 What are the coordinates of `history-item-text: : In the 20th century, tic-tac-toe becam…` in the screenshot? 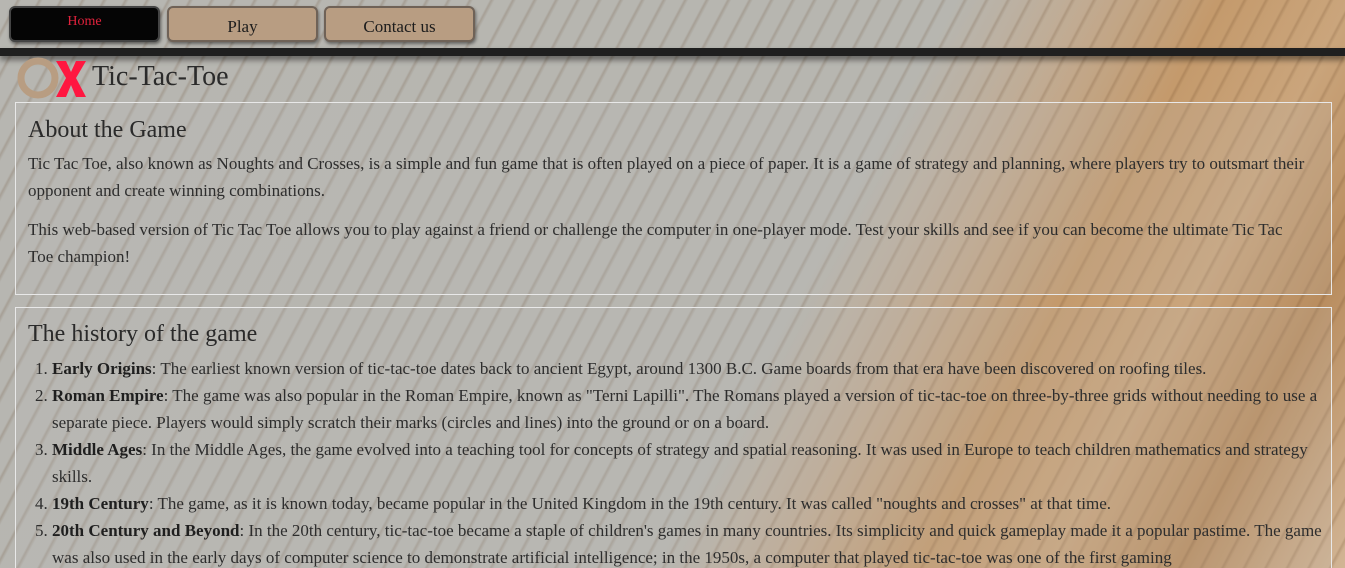 It's located at (687, 544).